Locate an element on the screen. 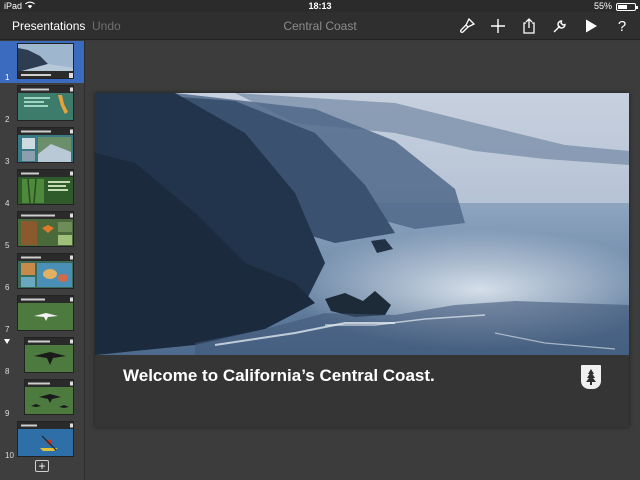 Image resolution: width=640 pixels, height=480 pixels. slide-thumbnail-3: 3 is located at coordinates (42, 146).